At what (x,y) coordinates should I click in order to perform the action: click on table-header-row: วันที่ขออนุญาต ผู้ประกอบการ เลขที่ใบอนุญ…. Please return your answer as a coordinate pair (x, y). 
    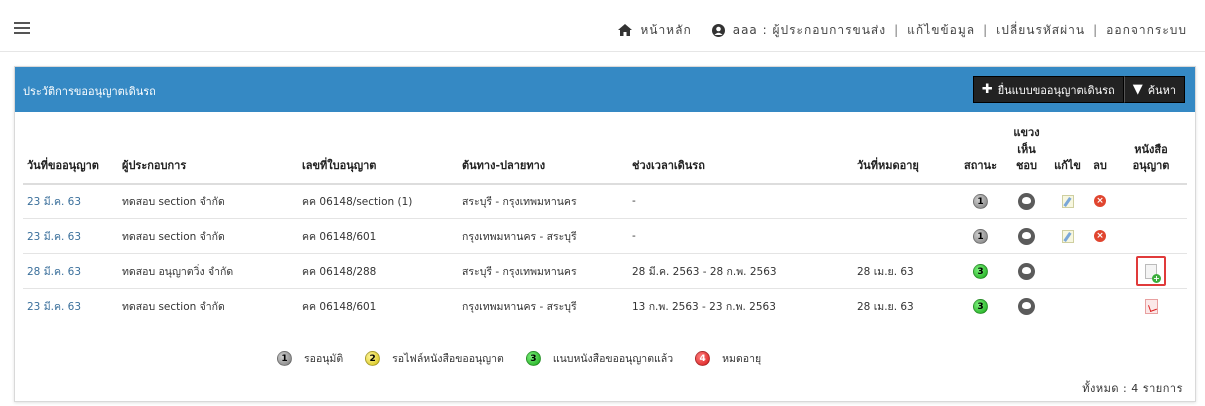
    Looking at the image, I should click on (605, 155).